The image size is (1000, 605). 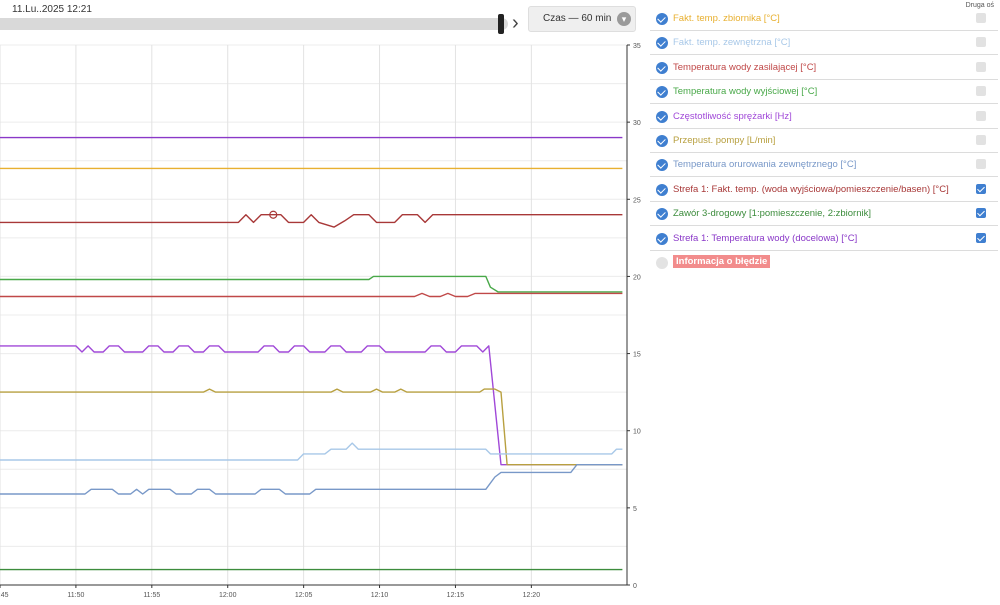 I want to click on time-range-label: Czas — 60 min, so click(x=577, y=18).